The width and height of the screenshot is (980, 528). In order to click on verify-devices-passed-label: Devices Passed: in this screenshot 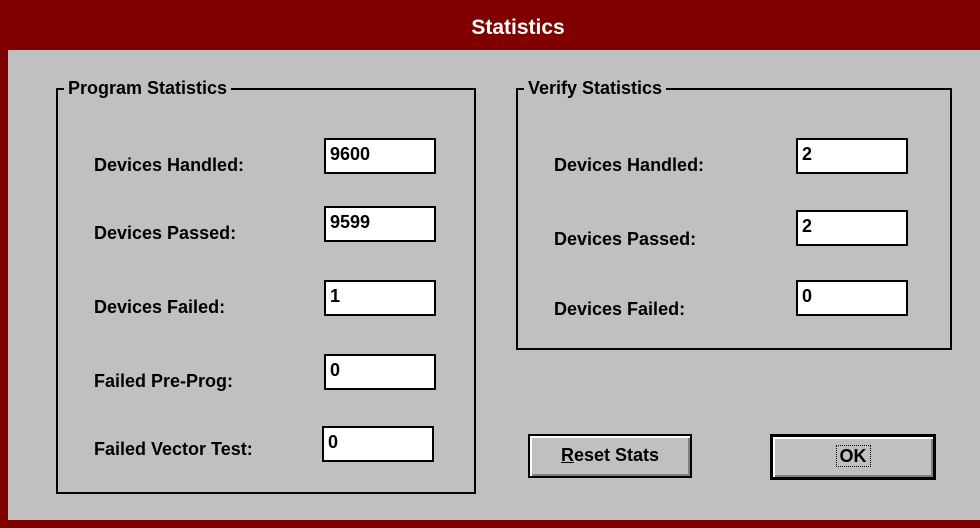, I will do `click(625, 239)`.